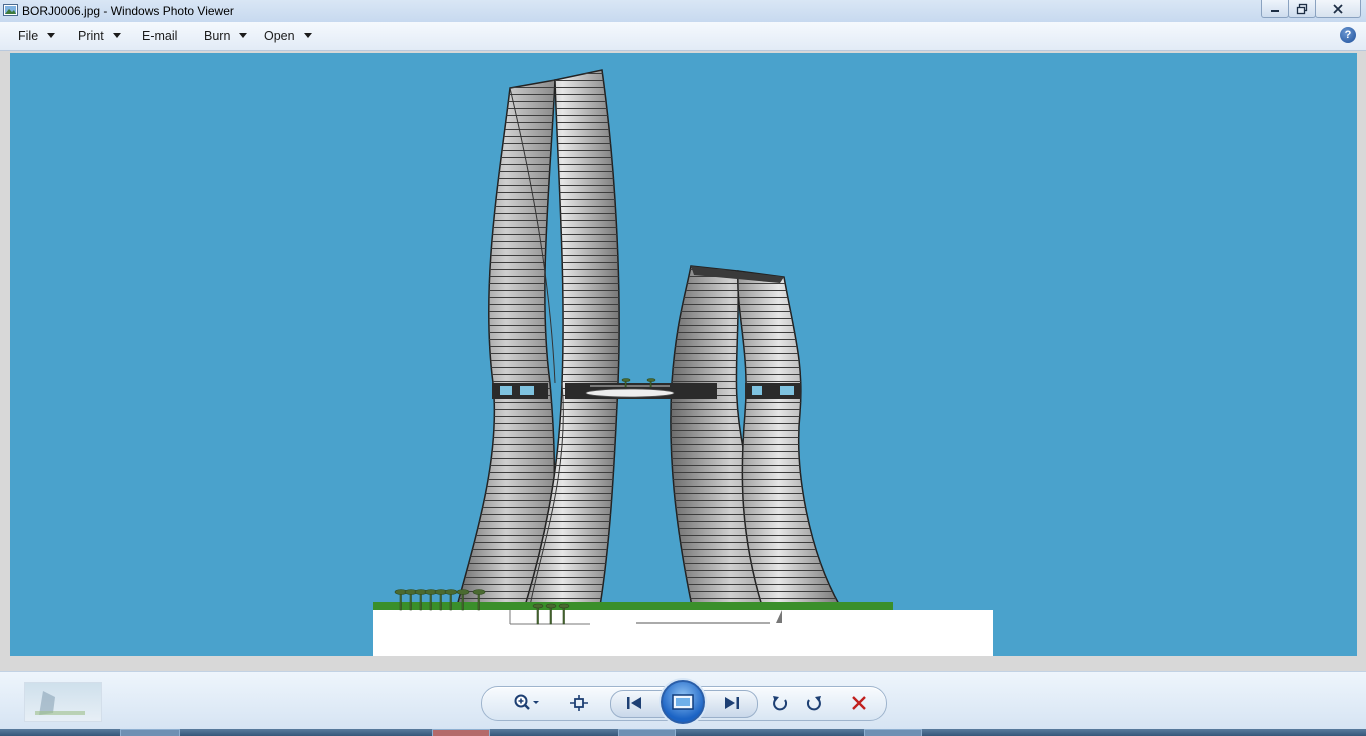  What do you see at coordinates (1348, 35) in the screenshot?
I see `help-icon: ?` at bounding box center [1348, 35].